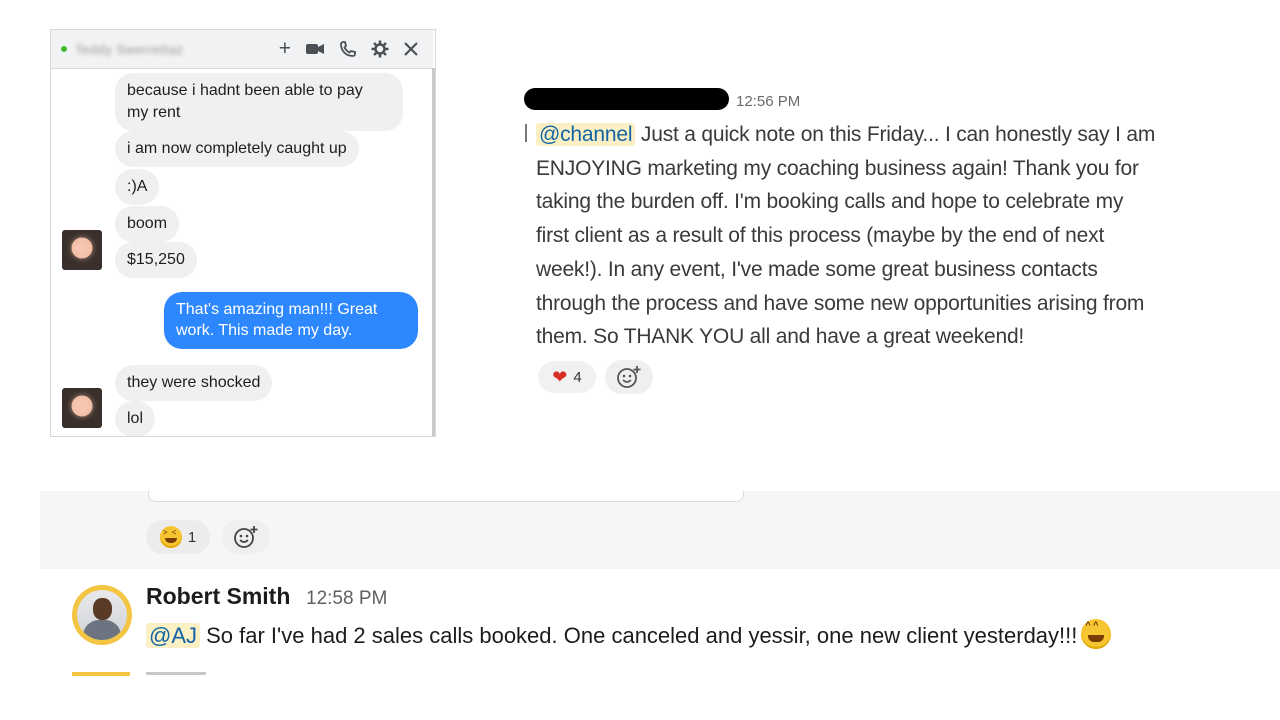 The width and height of the screenshot is (1280, 720). What do you see at coordinates (1096, 634) in the screenshot?
I see `grin-emoji-icon` at bounding box center [1096, 634].